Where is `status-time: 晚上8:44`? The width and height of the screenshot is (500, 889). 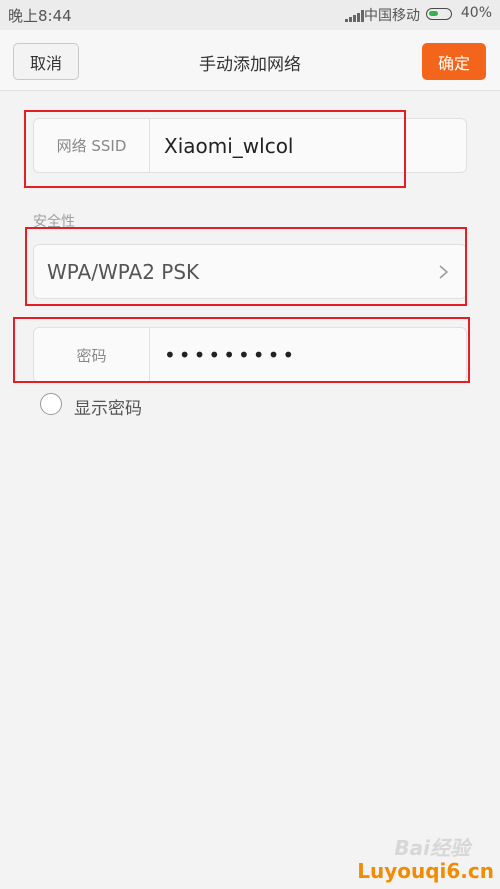
status-time: 晚上8:44 is located at coordinates (40, 16).